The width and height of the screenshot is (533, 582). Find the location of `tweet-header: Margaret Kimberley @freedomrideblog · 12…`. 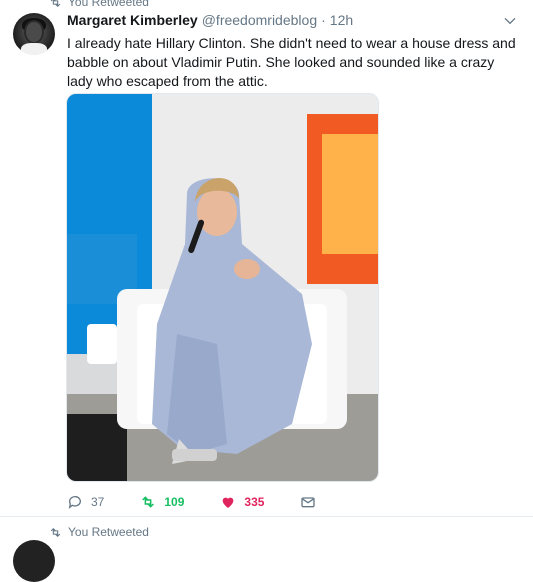

tweet-header: Margaret Kimberley @freedomrideblog · 12… is located at coordinates (210, 20).